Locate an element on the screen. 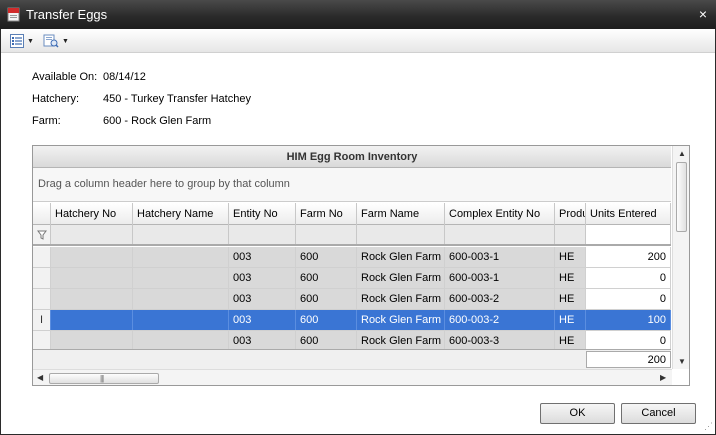  scroll-up-icon: ▲ is located at coordinates (682, 153).